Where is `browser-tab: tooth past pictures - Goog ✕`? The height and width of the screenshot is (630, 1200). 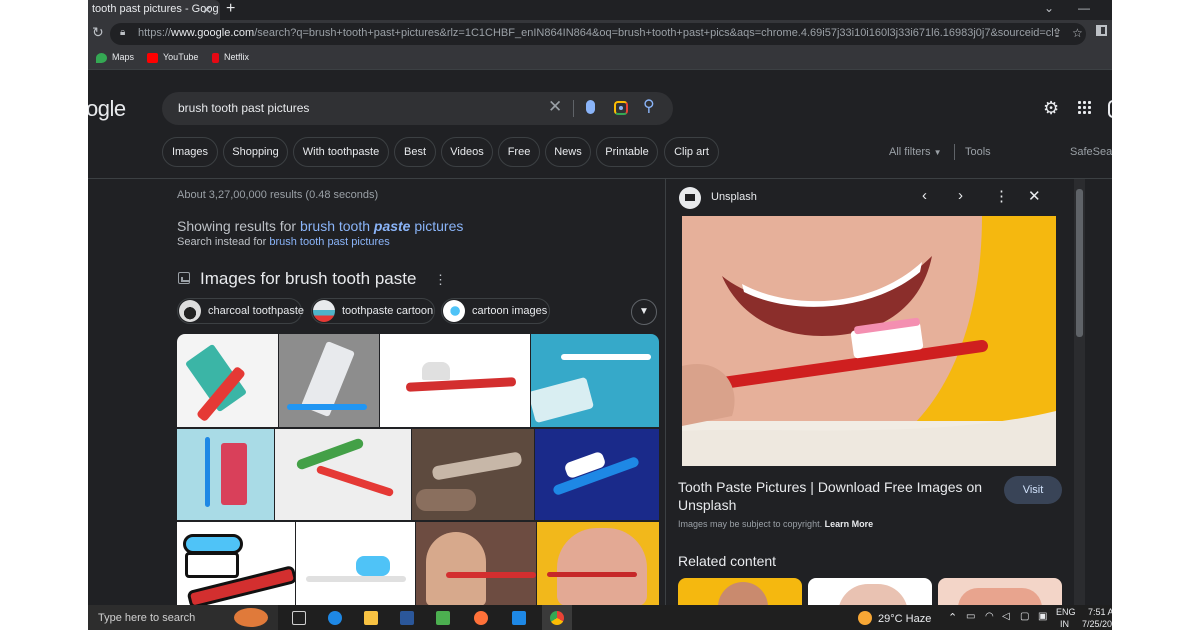 browser-tab: tooth past pictures - Goog ✕ is located at coordinates (154, 10).